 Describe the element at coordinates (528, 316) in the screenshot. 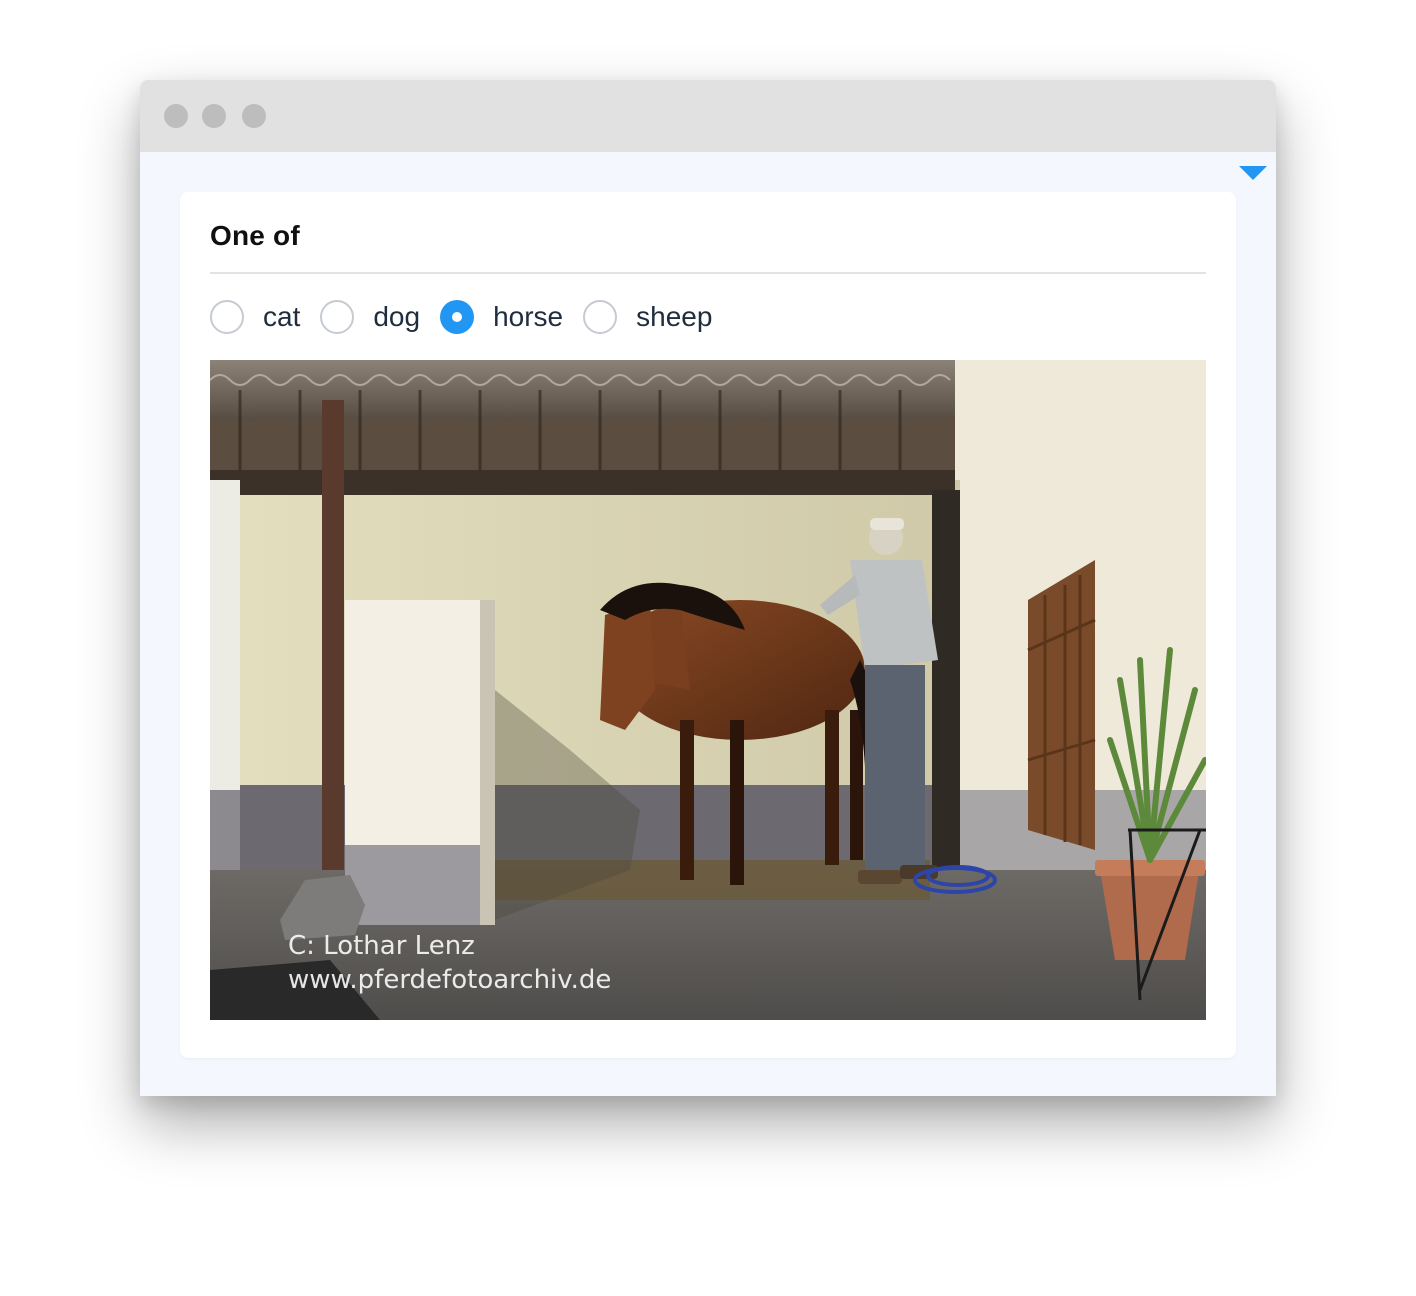

I see `choice-label: horse` at that location.